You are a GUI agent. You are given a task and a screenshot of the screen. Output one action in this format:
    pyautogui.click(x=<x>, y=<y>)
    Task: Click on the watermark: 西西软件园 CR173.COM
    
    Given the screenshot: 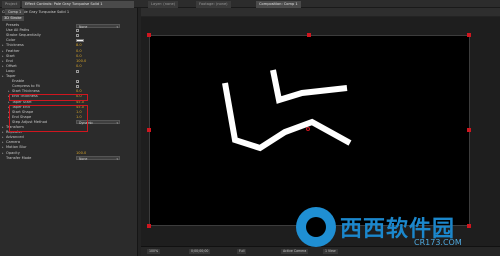 What is the action you would take?
    pyautogui.click(x=396, y=228)
    